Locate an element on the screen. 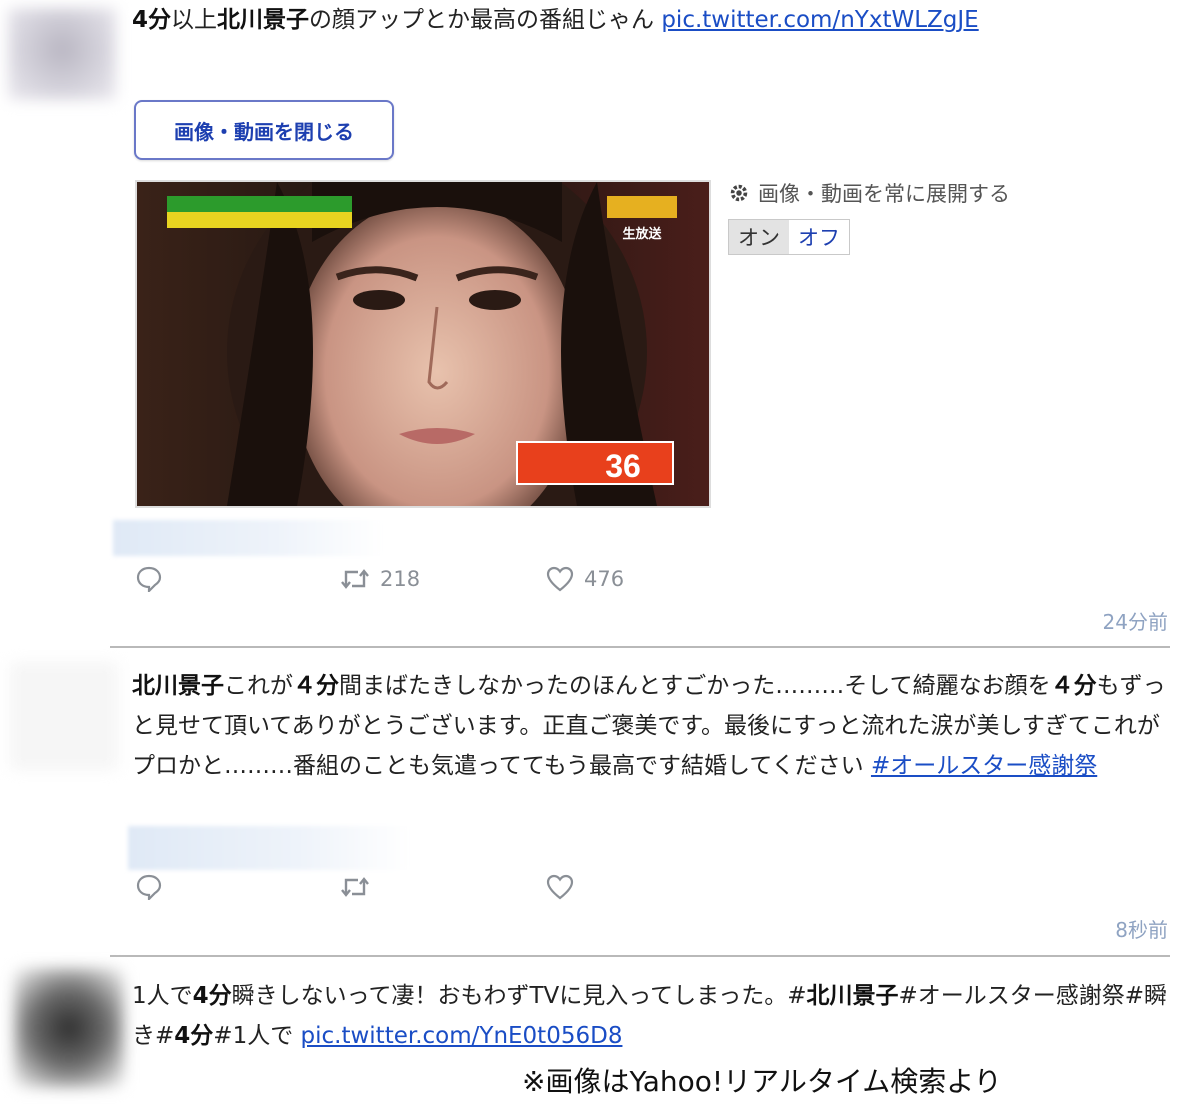  tweet-image: 生放送 36 is located at coordinates (423, 344).